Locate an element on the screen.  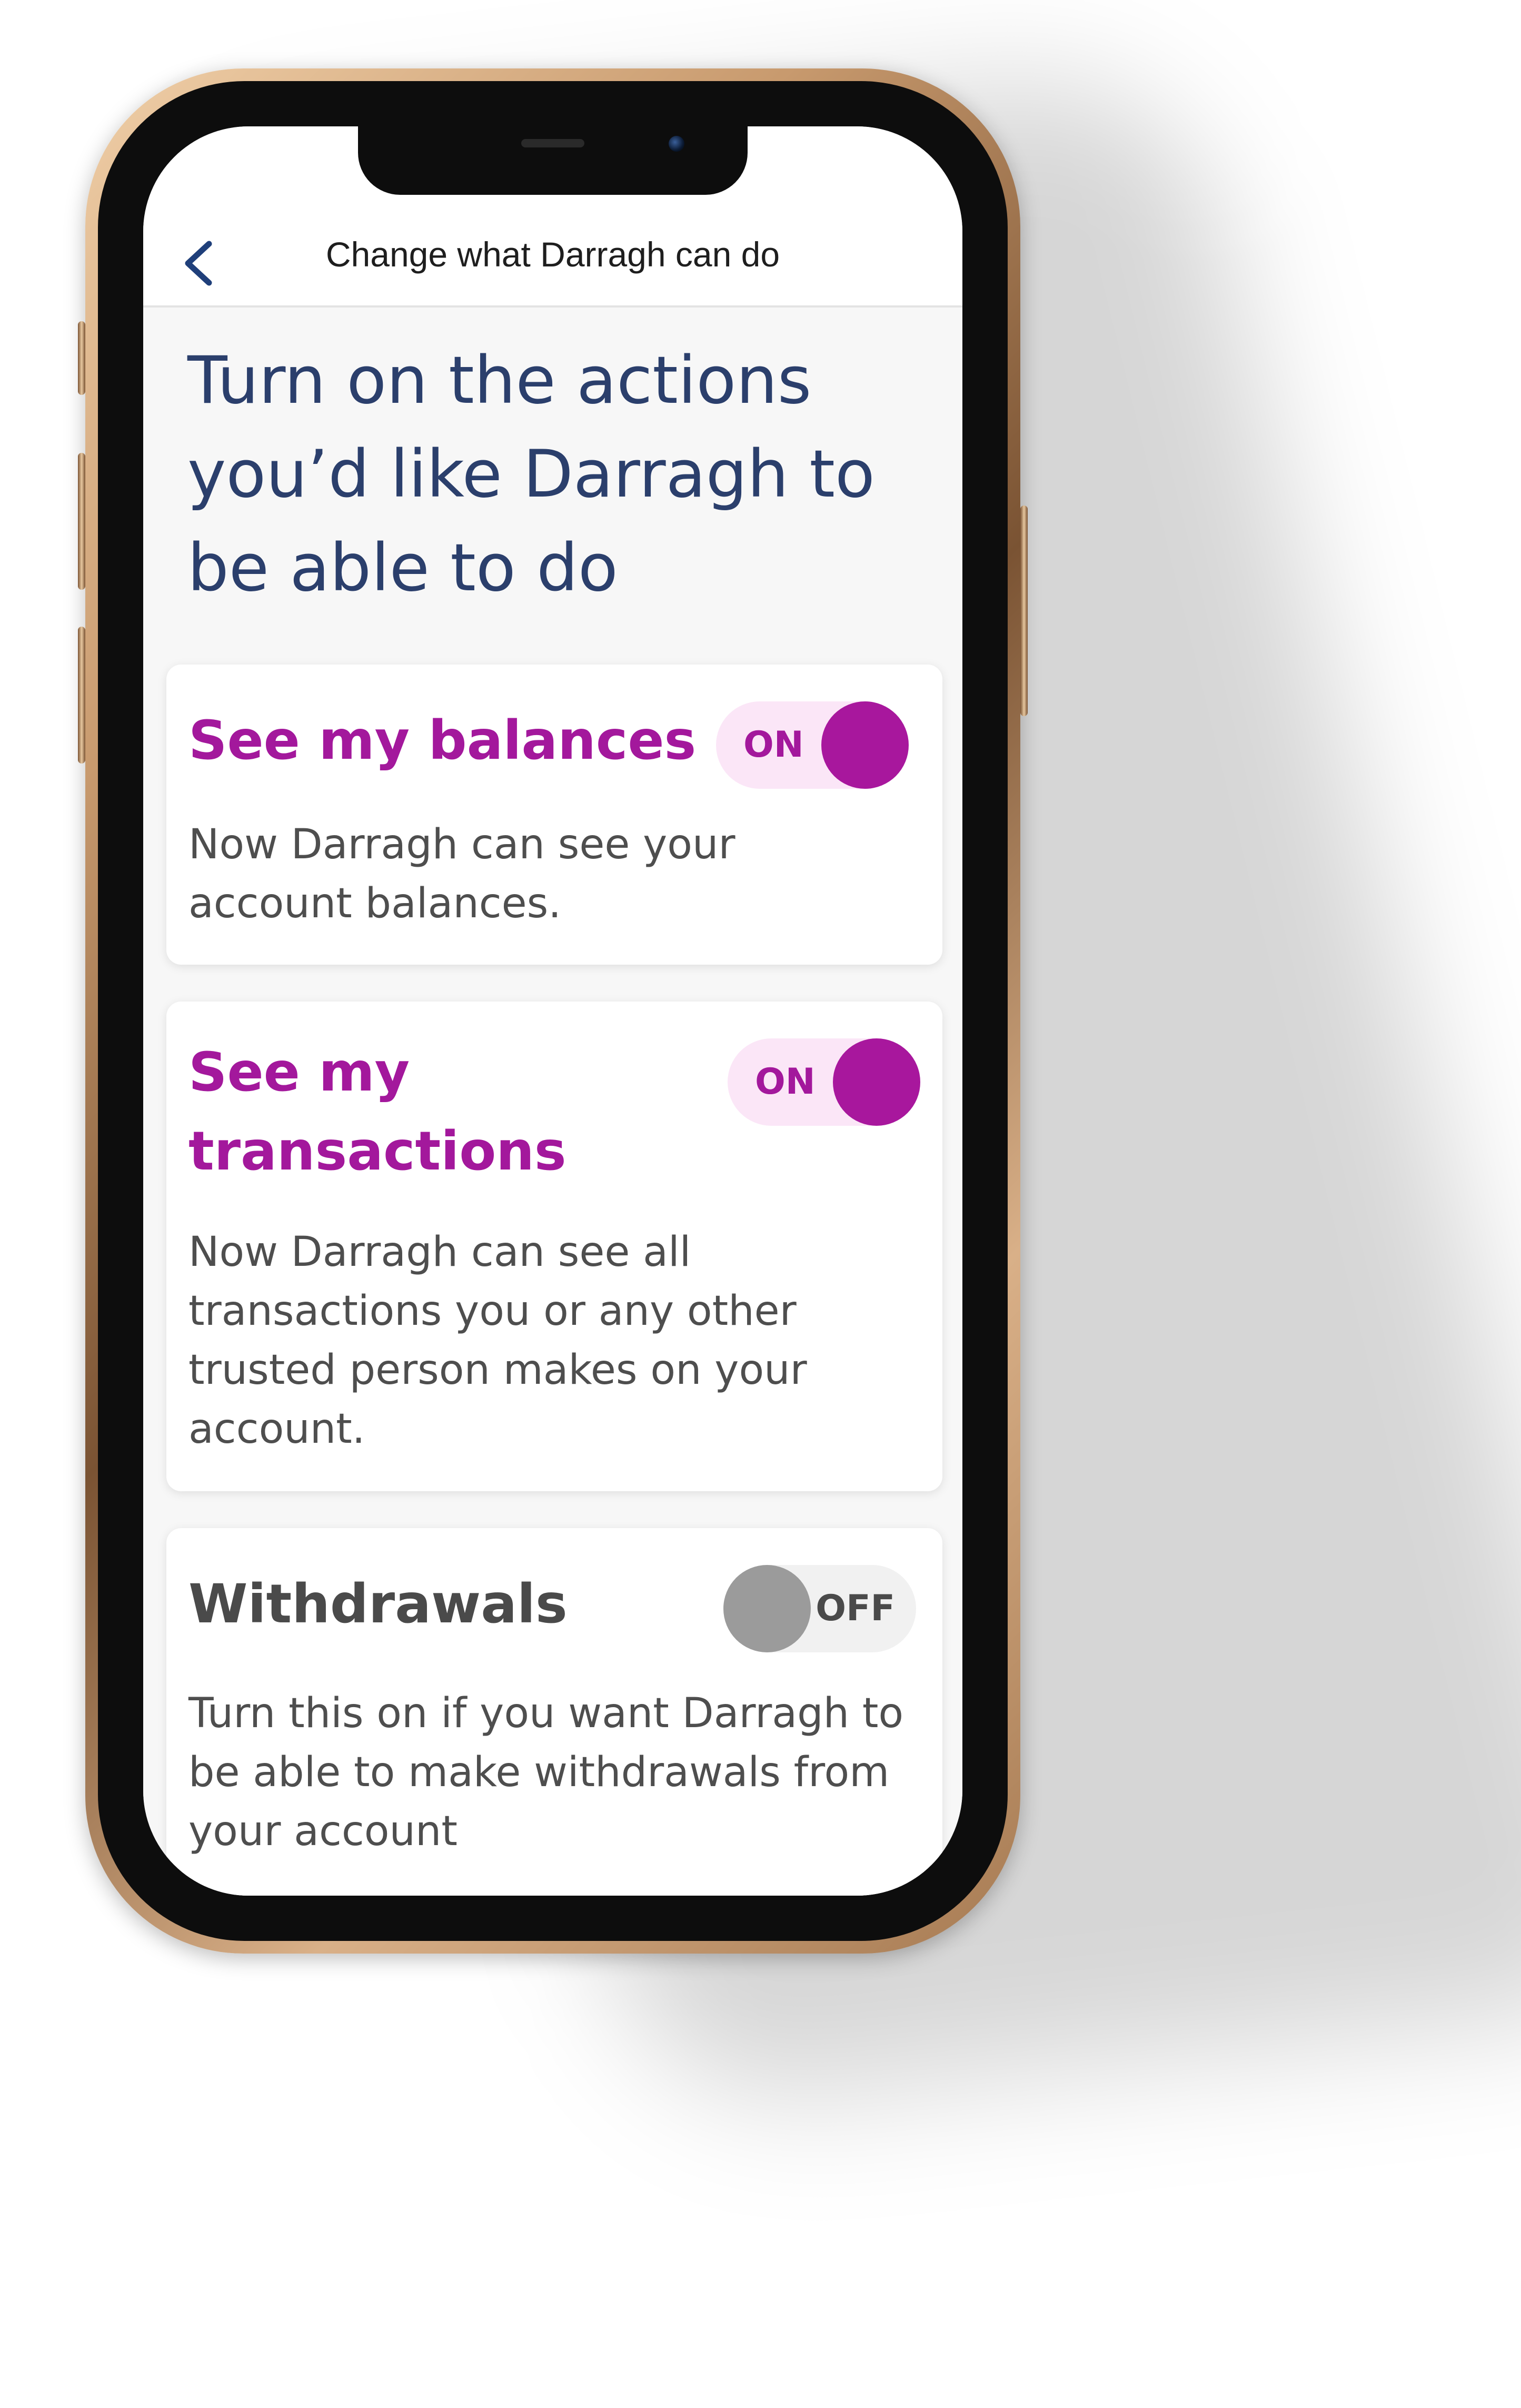
speaker-grille is located at coordinates (552, 143).